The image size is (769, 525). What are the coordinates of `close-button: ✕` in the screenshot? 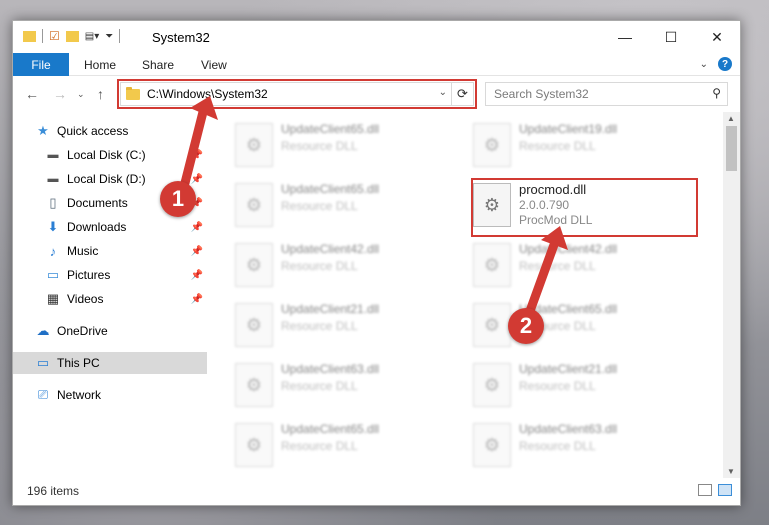 It's located at (717, 37).